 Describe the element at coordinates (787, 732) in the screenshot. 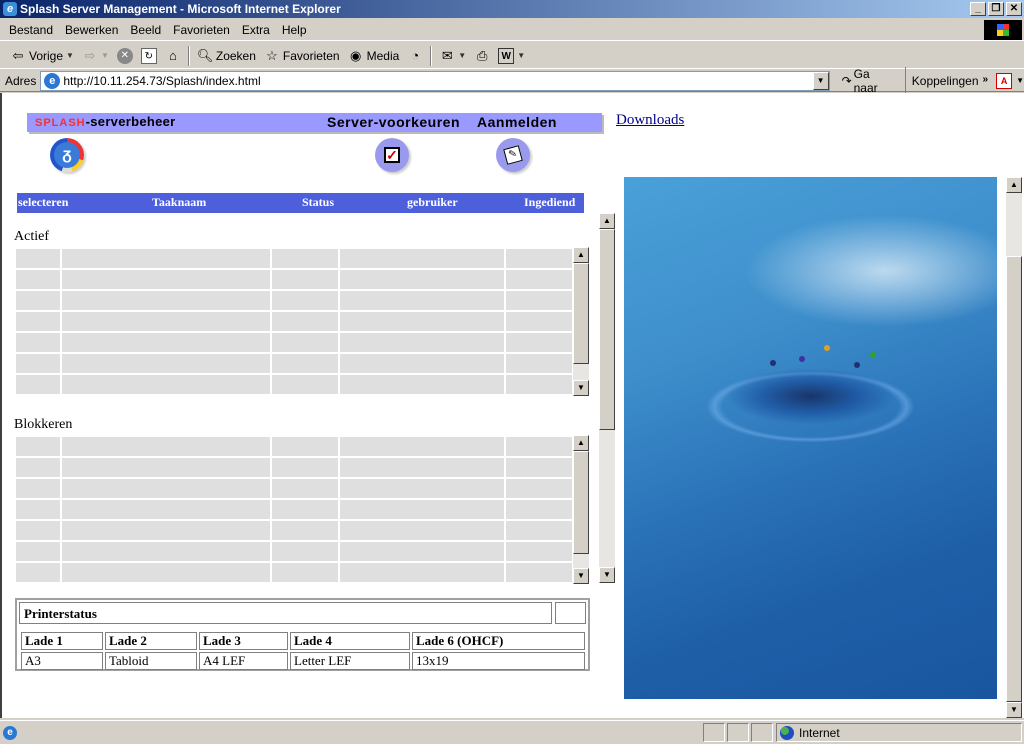

I see `globe-icon` at that location.